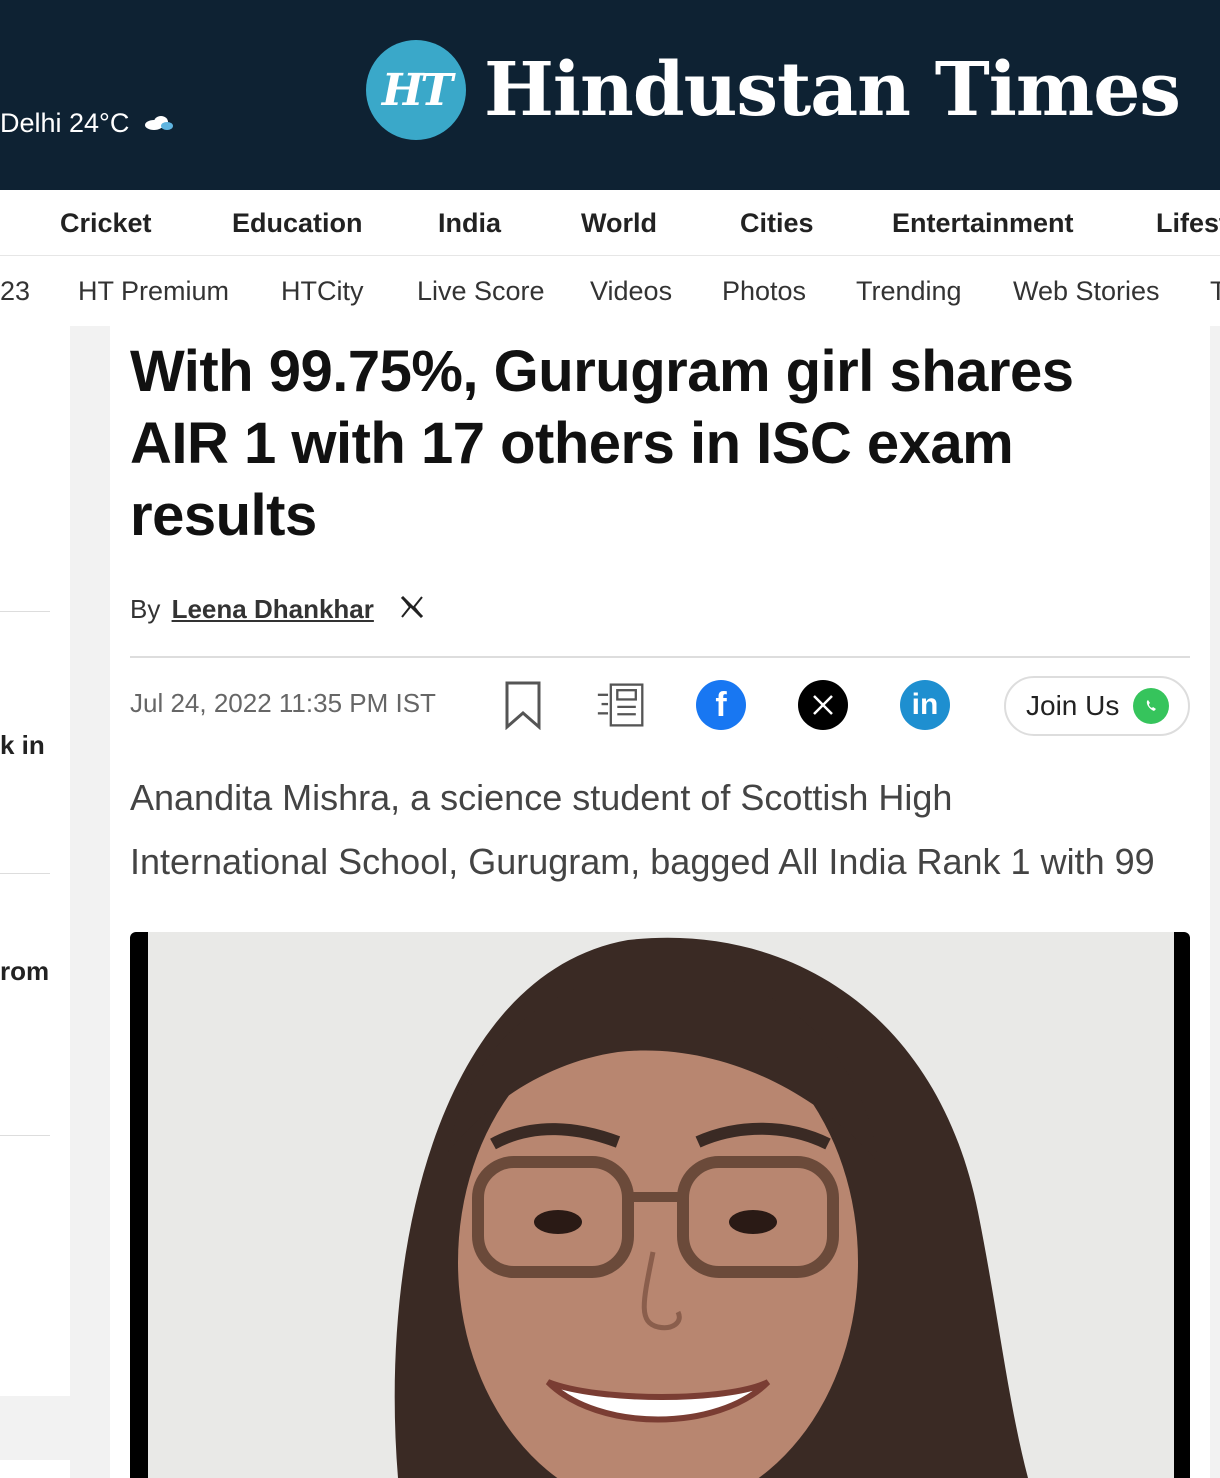  Describe the element at coordinates (35, 861) in the screenshot. I see `left-rail: k in rom` at that location.